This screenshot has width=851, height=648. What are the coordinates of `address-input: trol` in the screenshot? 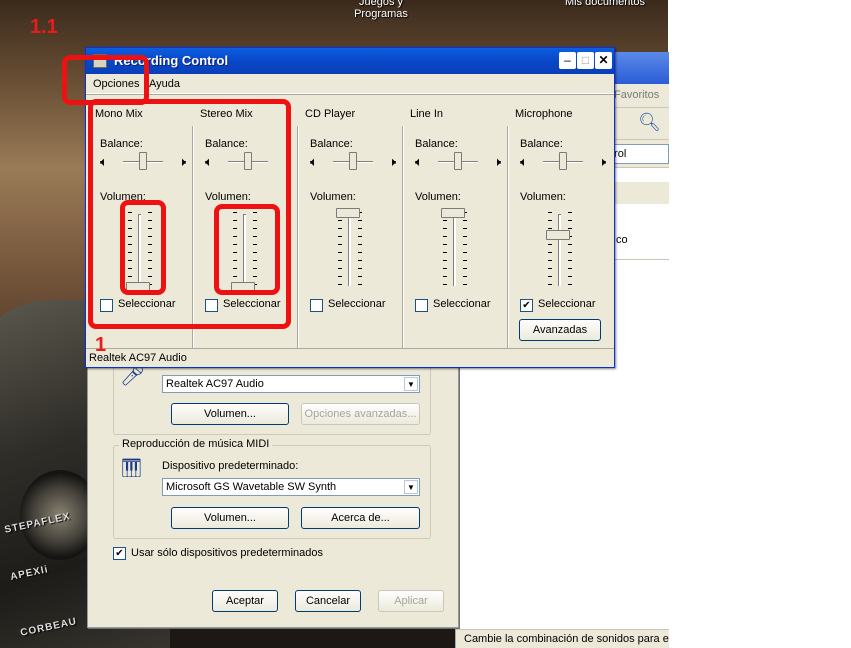 It's located at (637, 154).